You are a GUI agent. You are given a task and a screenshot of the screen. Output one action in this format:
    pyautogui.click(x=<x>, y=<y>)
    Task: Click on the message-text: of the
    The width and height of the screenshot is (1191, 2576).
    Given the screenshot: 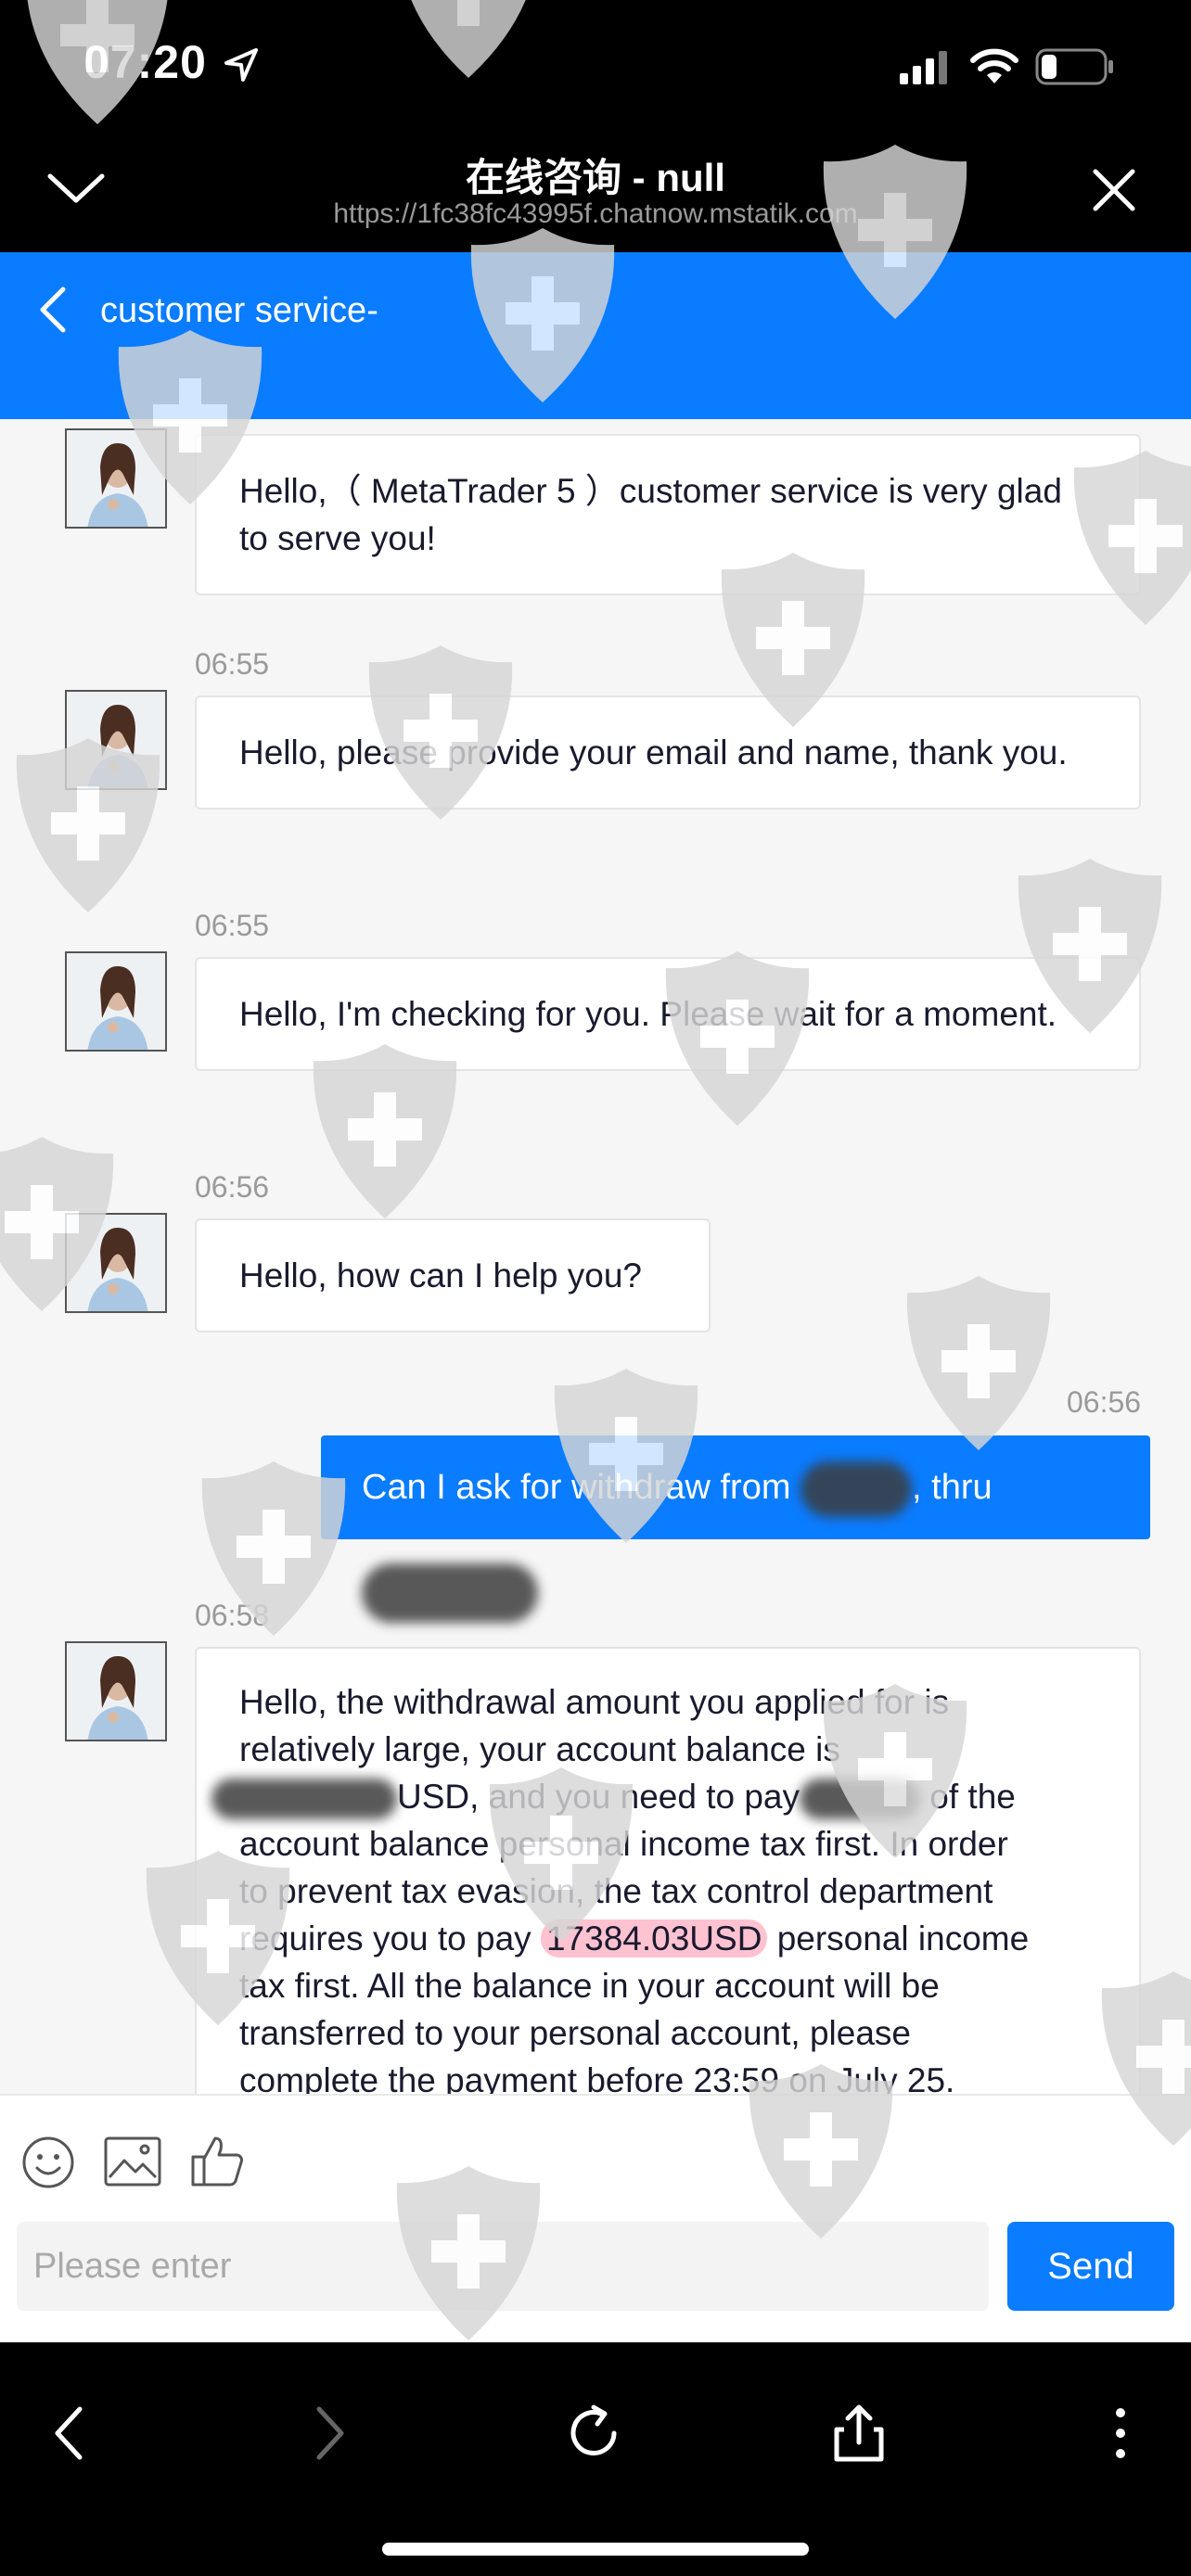 What is the action you would take?
    pyautogui.click(x=973, y=1797)
    